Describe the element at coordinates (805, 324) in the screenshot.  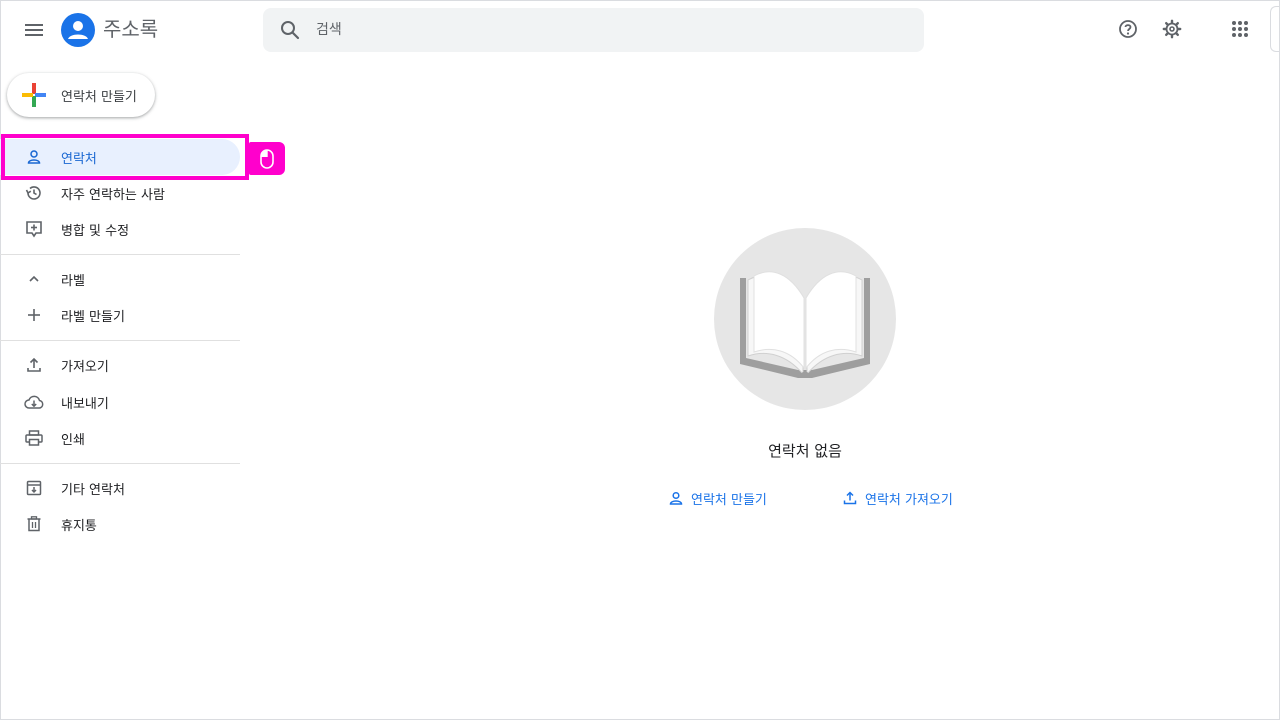
I see `open-book-icon` at that location.